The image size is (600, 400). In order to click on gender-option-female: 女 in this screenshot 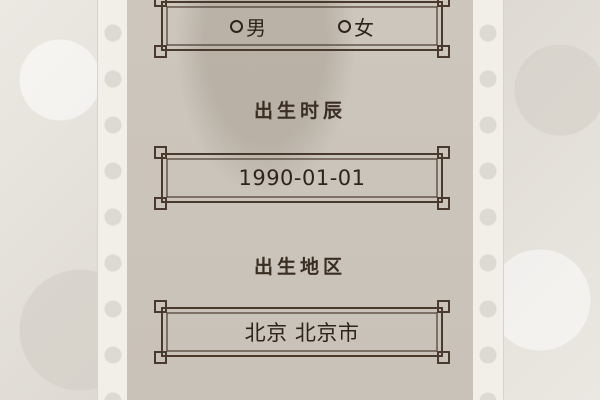, I will do `click(356, 26)`.